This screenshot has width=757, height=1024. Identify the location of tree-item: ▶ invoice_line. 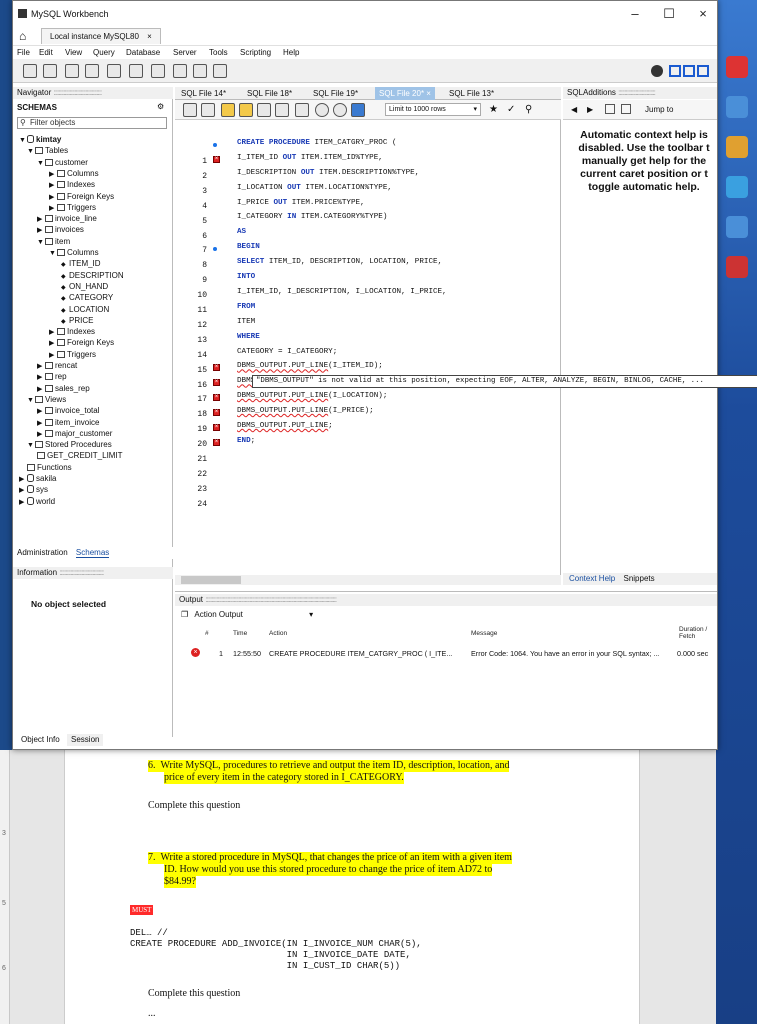
(67, 219).